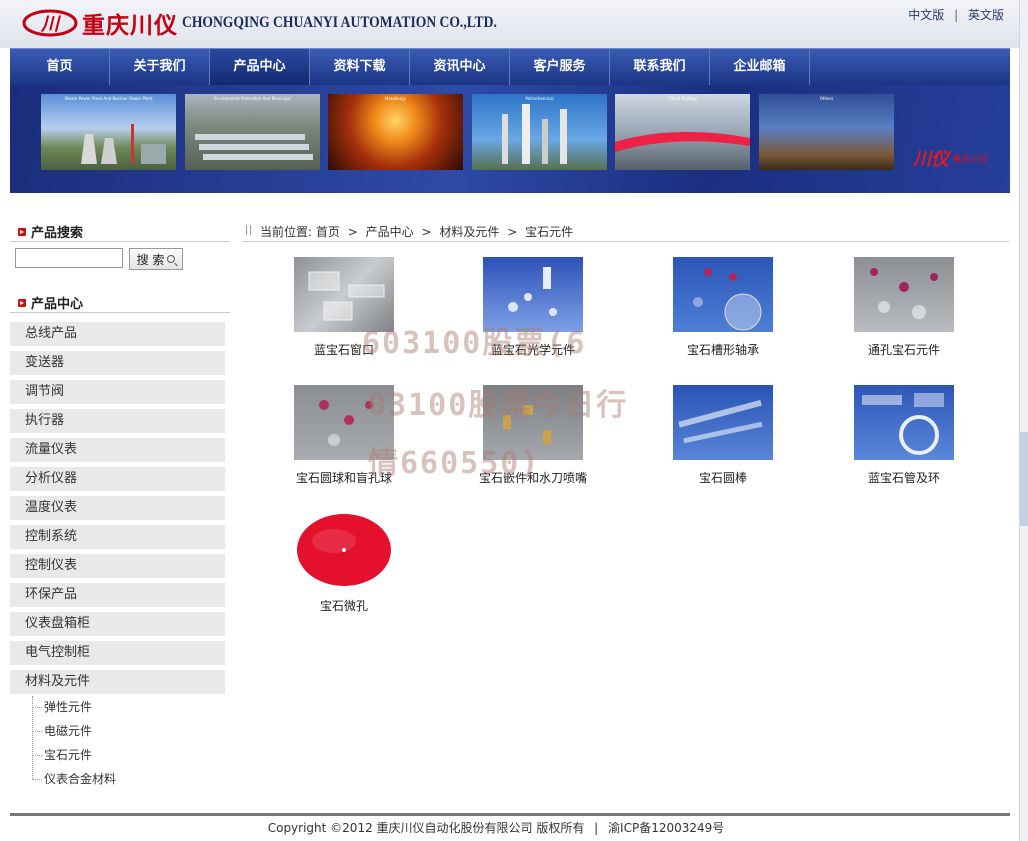  I want to click on product-search-input, so click(69, 258).